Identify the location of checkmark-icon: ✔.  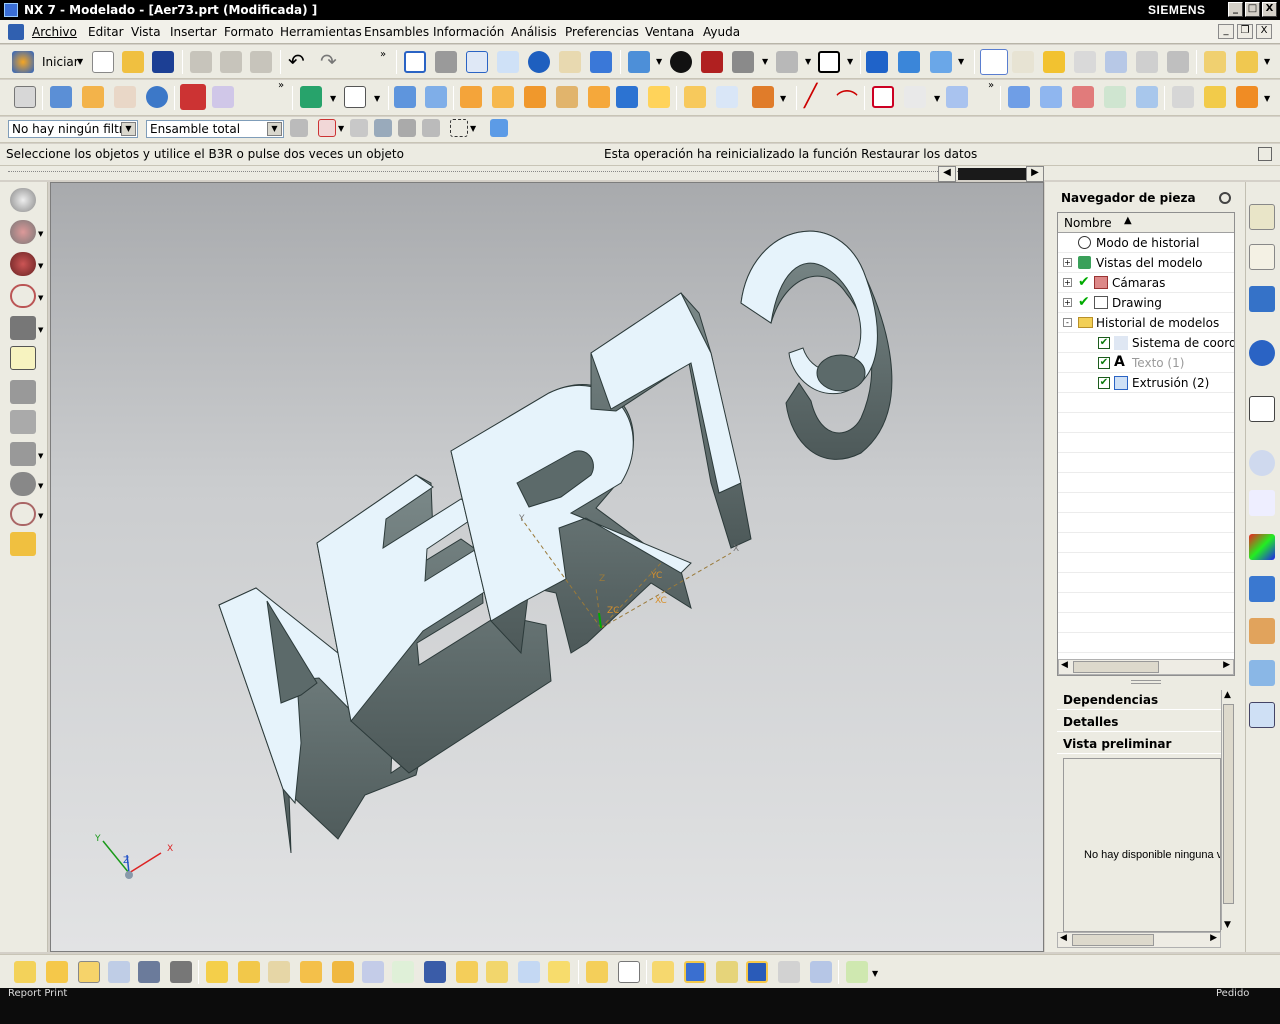
(1084, 282).